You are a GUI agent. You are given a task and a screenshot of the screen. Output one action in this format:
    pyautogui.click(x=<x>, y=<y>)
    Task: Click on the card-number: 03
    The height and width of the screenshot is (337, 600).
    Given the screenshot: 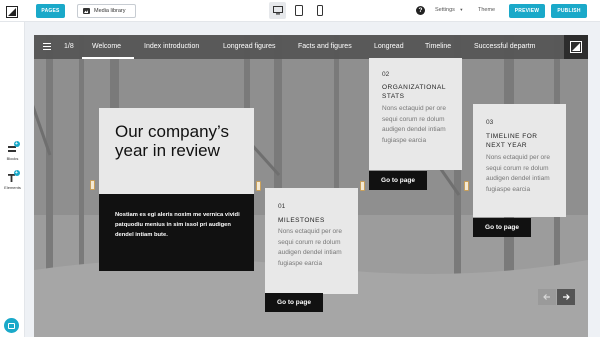 What is the action you would take?
    pyautogui.click(x=490, y=122)
    